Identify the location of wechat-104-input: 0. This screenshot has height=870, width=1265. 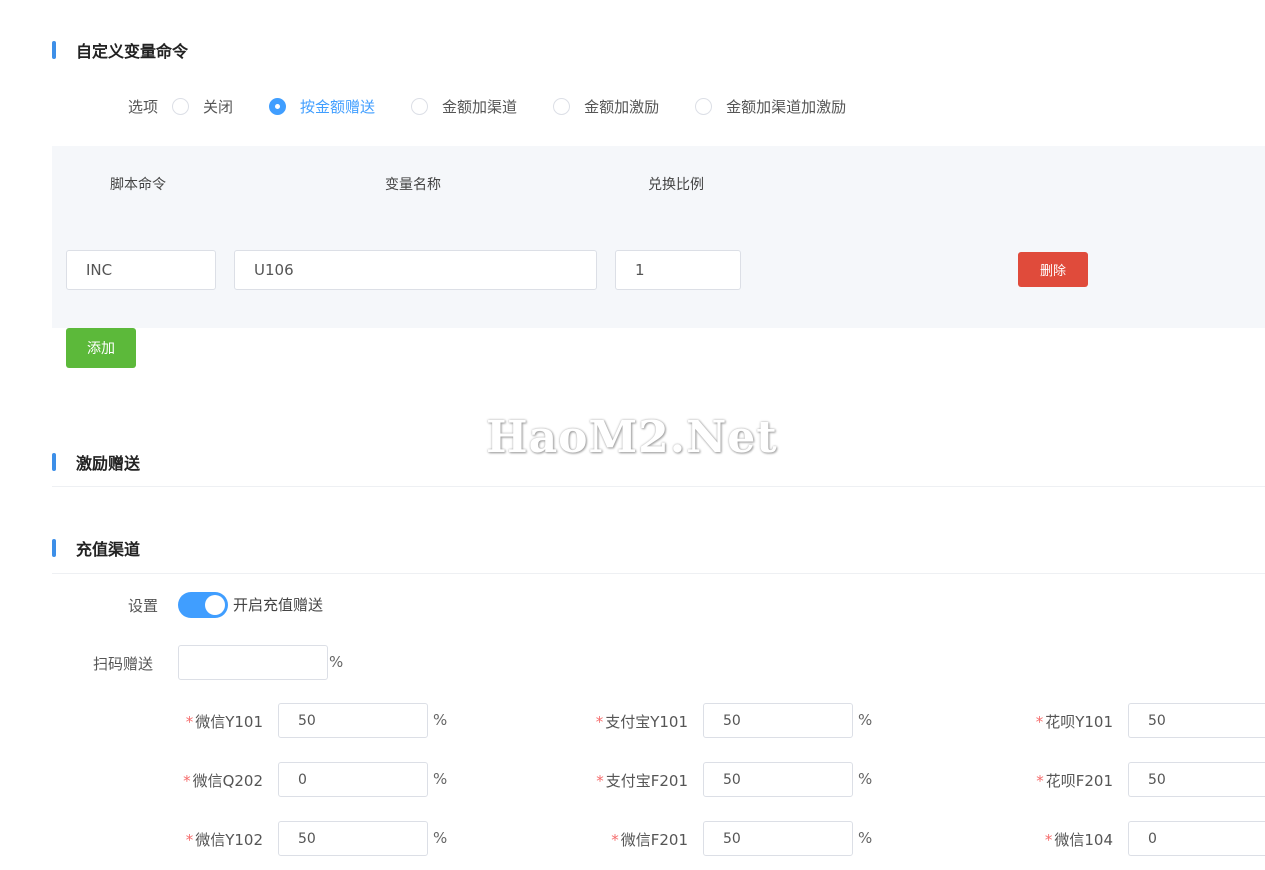
(1196, 838).